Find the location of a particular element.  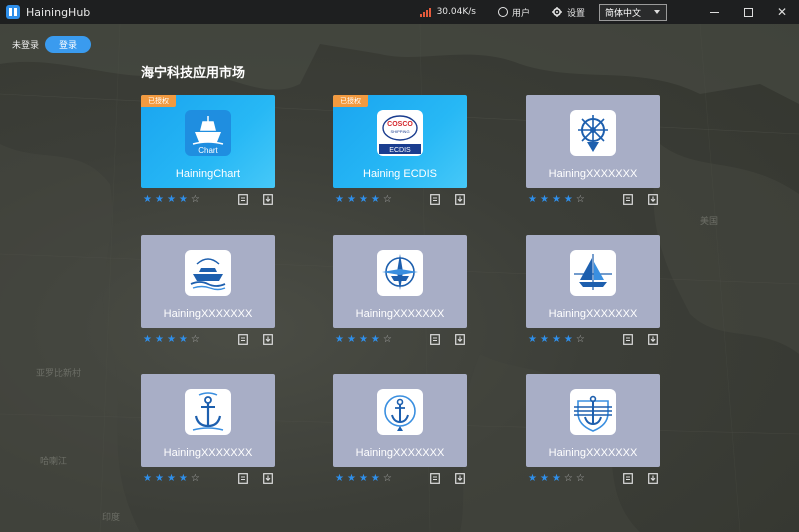

icon-caption: SHIPPING is located at coordinates (399, 131).